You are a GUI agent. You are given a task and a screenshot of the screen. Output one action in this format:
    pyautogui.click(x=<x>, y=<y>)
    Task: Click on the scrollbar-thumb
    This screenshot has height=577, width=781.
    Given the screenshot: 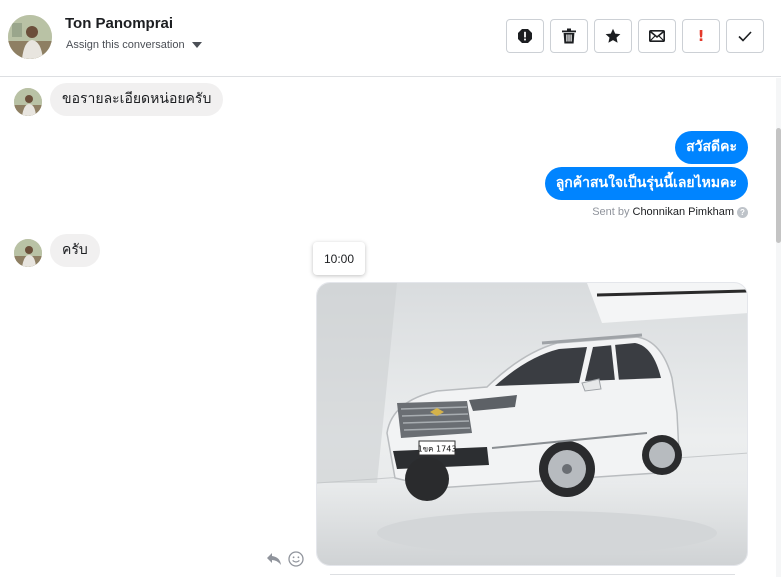 What is the action you would take?
    pyautogui.click(x=778, y=185)
    